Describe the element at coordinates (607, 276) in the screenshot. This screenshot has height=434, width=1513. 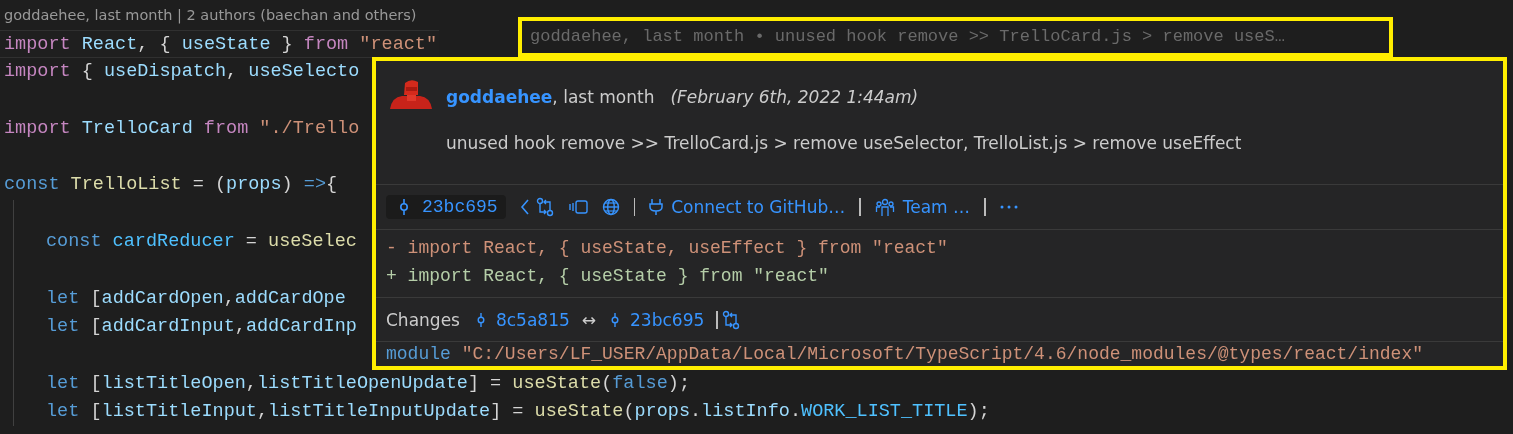
I see `diff-line: + import React, { useState } from "react"` at that location.